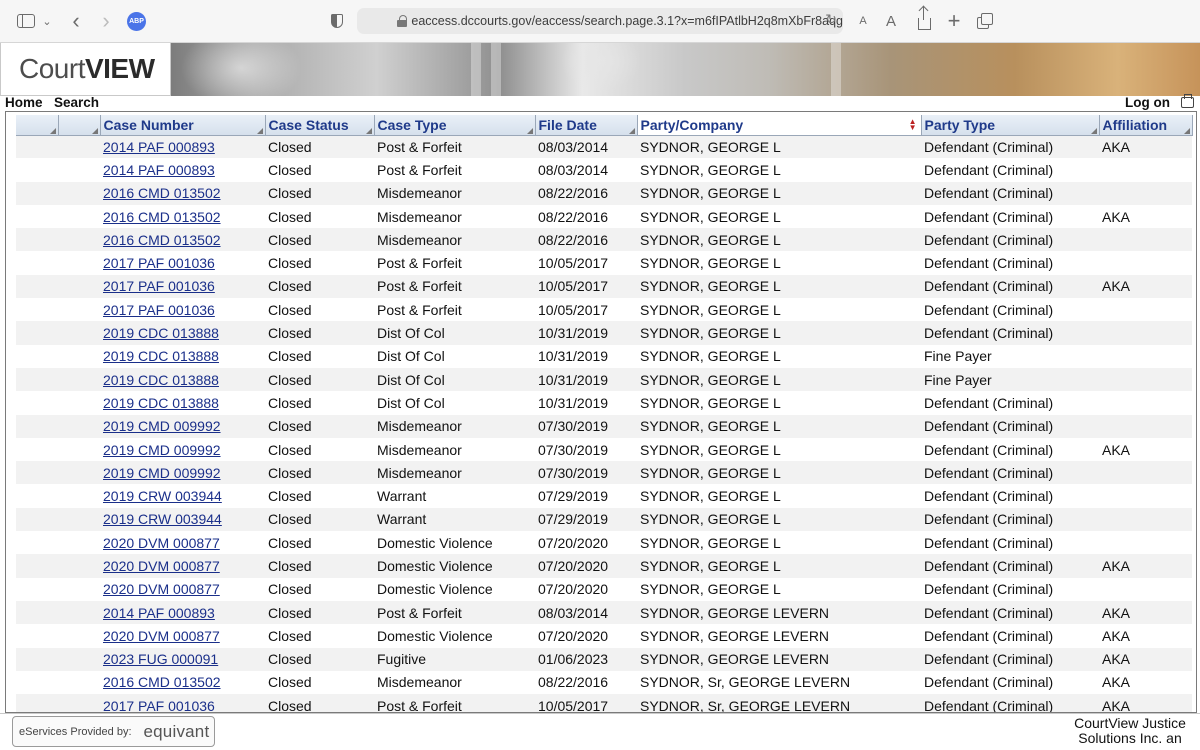 This screenshot has height=750, width=1200. I want to click on column-header-case-status: Case Status, so click(320, 125).